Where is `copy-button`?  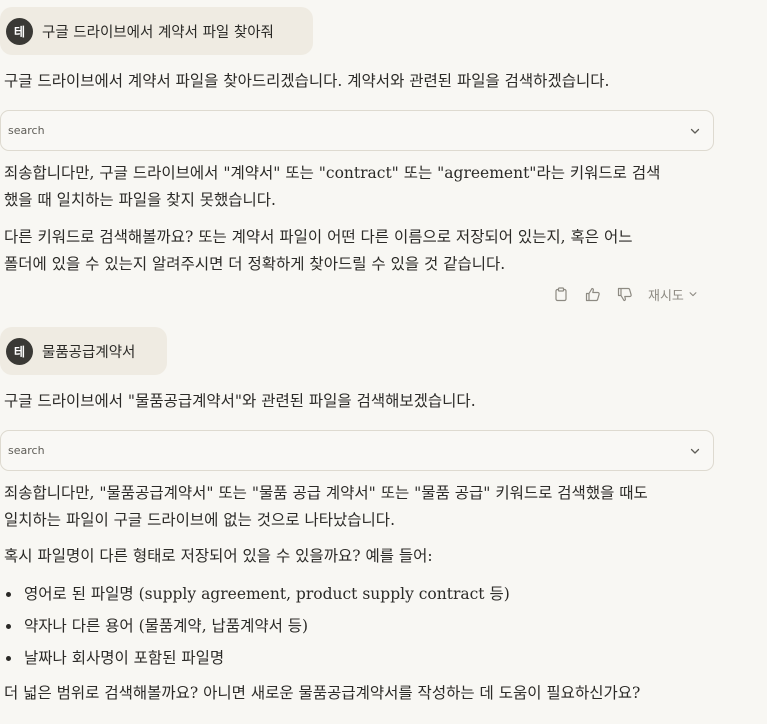
copy-button is located at coordinates (561, 294).